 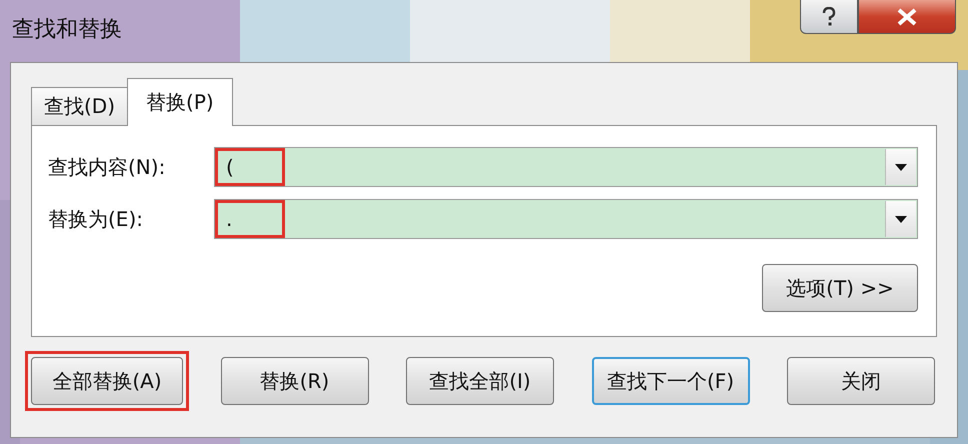 I want to click on help-icon, so click(x=829, y=16).